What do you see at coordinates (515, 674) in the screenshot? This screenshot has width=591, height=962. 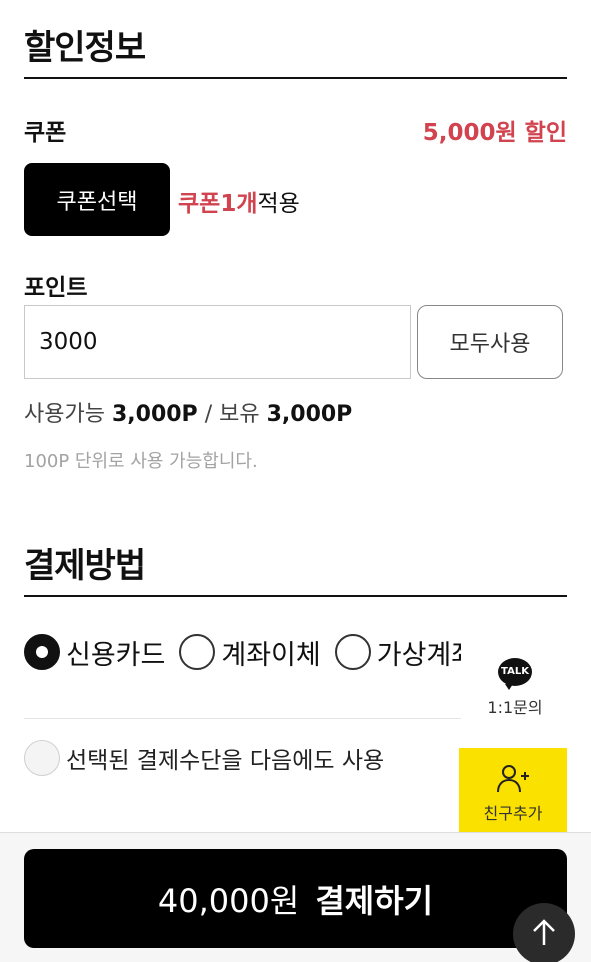 I see `talk-bubble-icon: TALK` at bounding box center [515, 674].